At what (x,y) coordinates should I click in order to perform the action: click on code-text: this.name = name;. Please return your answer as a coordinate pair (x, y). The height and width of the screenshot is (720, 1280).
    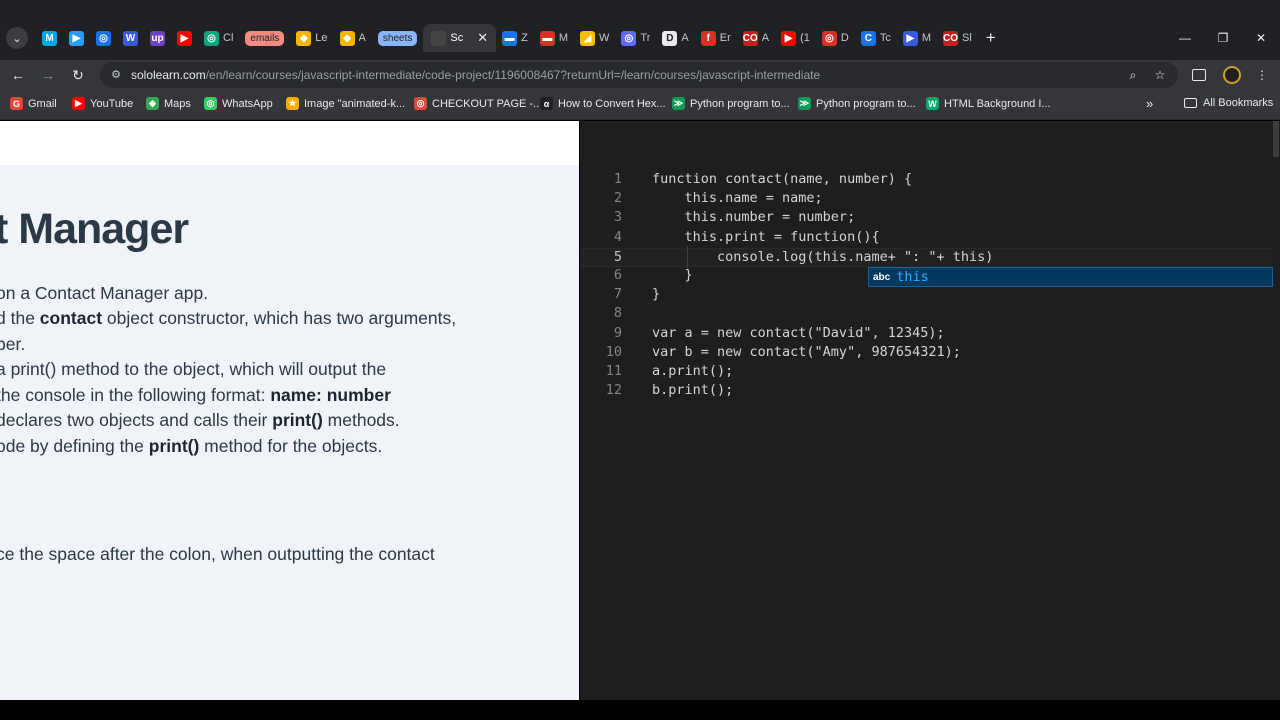
    Looking at the image, I should click on (737, 198).